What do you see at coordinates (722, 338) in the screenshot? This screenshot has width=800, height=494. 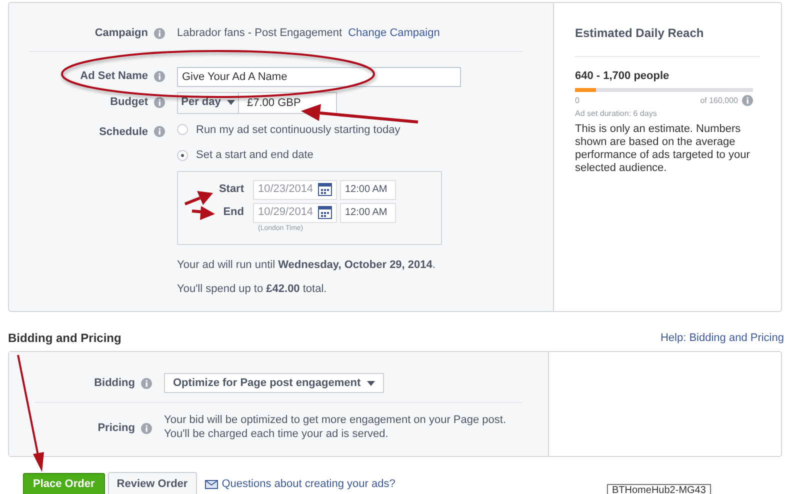 I see `help-link: Help: Bidding and Pricing` at bounding box center [722, 338].